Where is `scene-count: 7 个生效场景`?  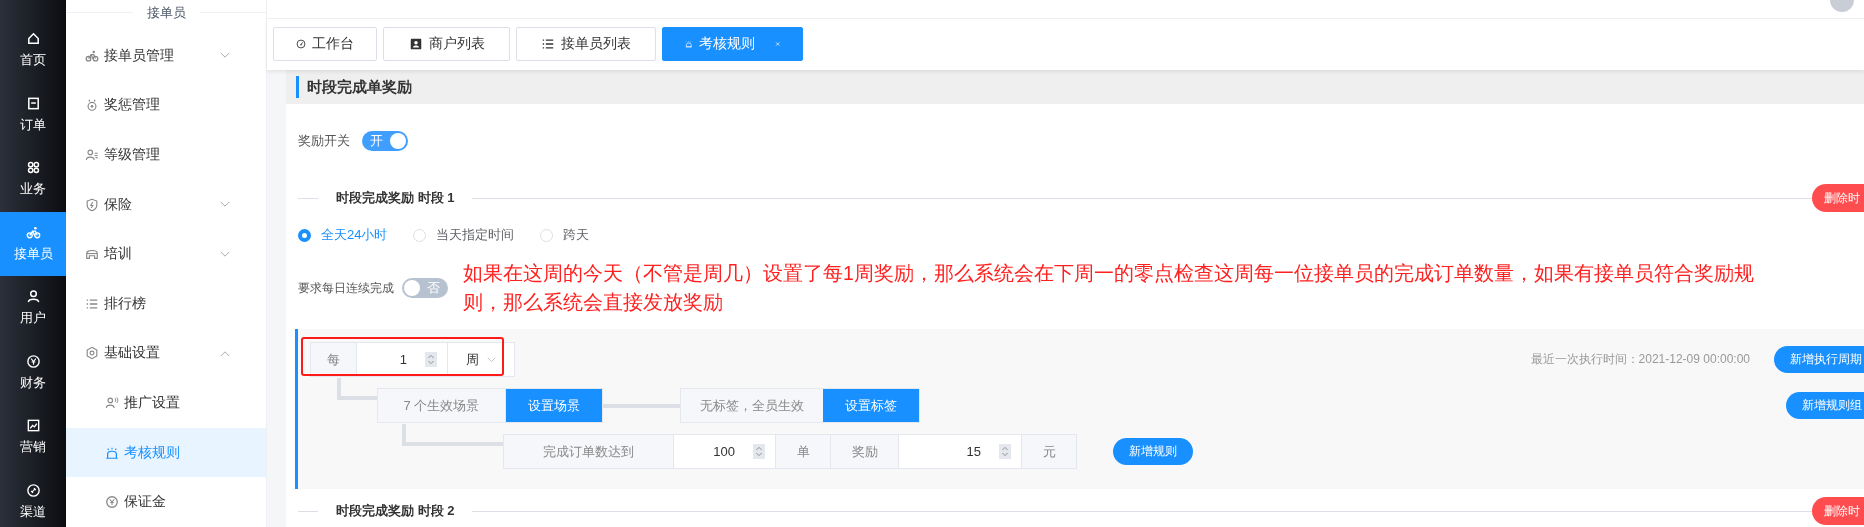
scene-count: 7 个生效场景 is located at coordinates (442, 405).